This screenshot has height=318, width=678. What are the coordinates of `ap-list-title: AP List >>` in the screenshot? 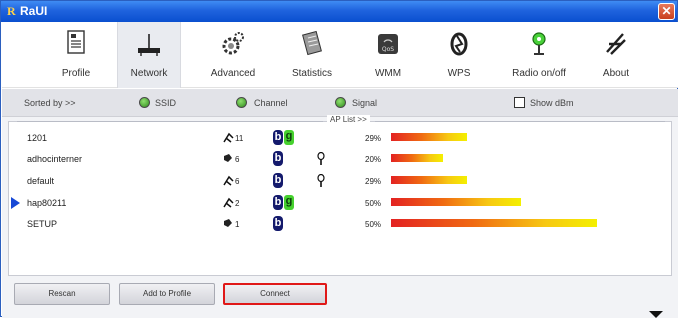 It's located at (348, 119).